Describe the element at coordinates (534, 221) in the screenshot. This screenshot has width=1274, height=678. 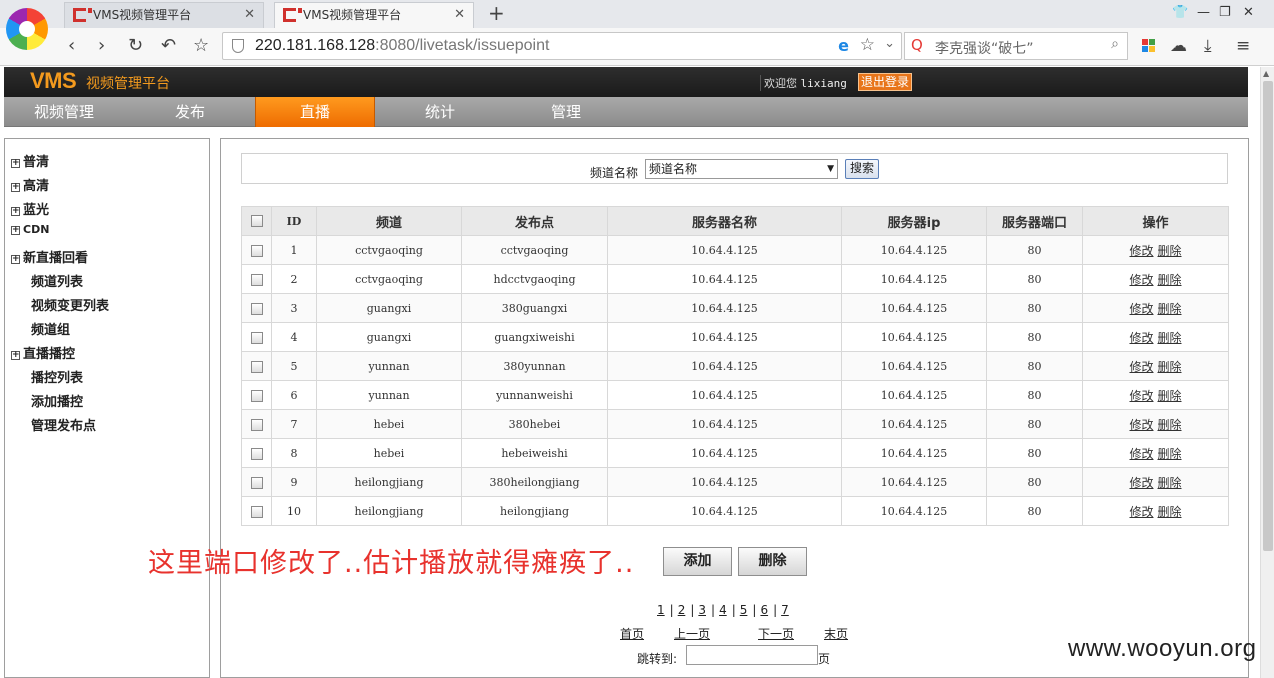
I see `col-header-point: 发布点` at that location.